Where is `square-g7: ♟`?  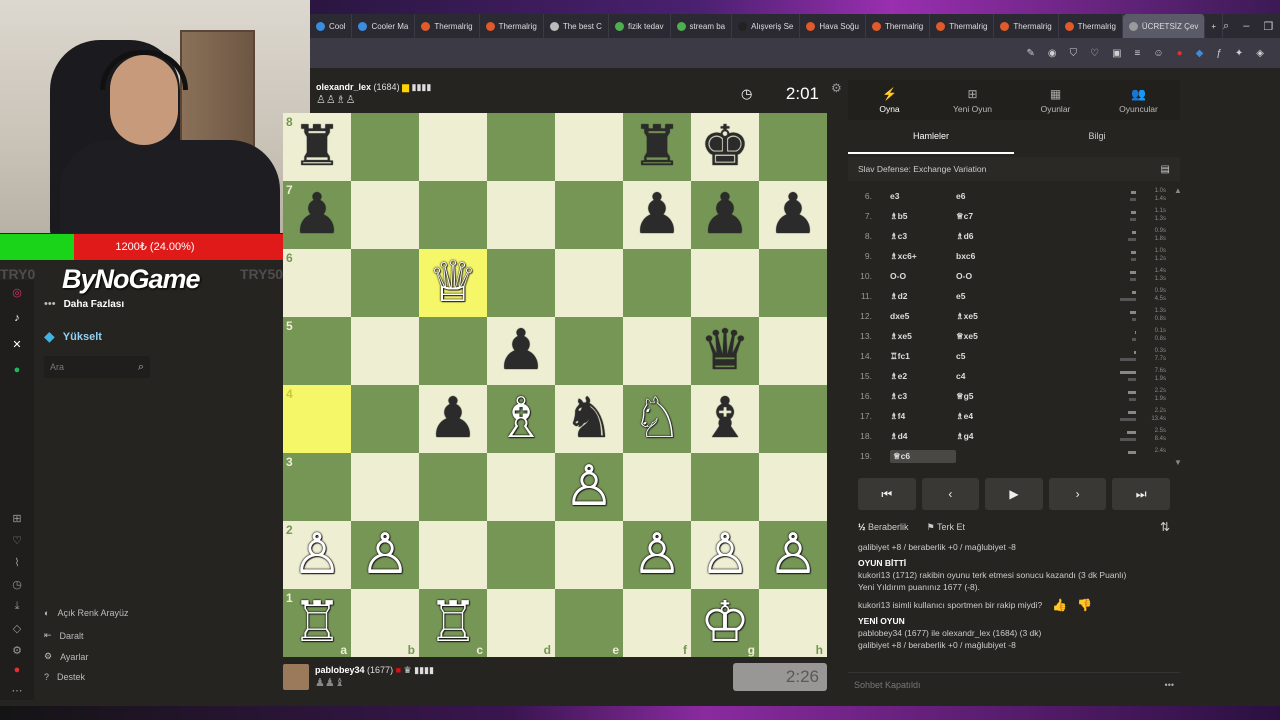
square-g7: ♟ is located at coordinates (725, 215).